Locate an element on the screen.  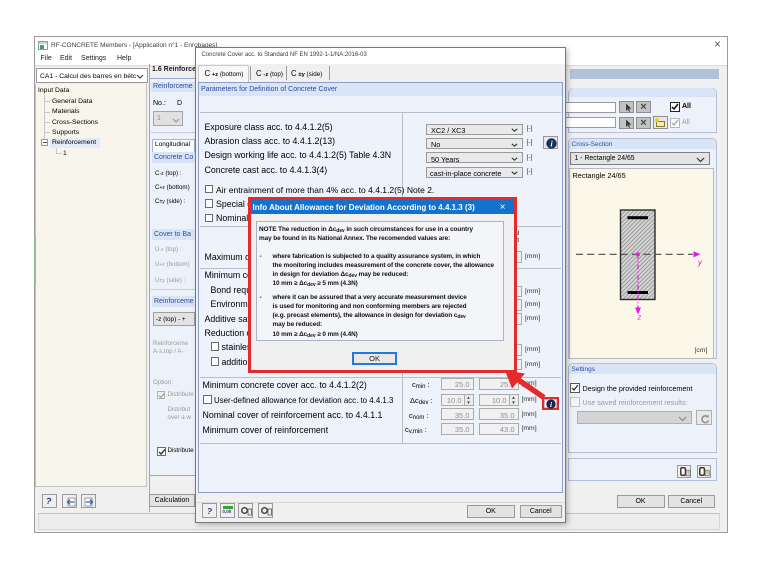
svg-text: y is located at coordinates (700, 262).